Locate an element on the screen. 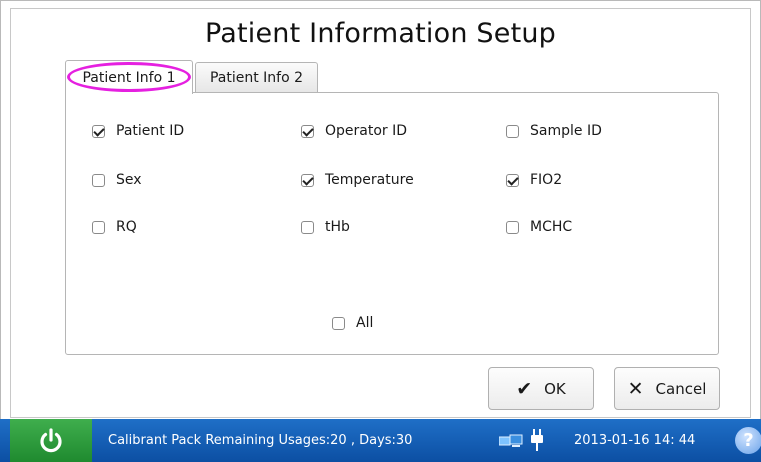  page-title: Patient Information Setup is located at coordinates (380, 33).